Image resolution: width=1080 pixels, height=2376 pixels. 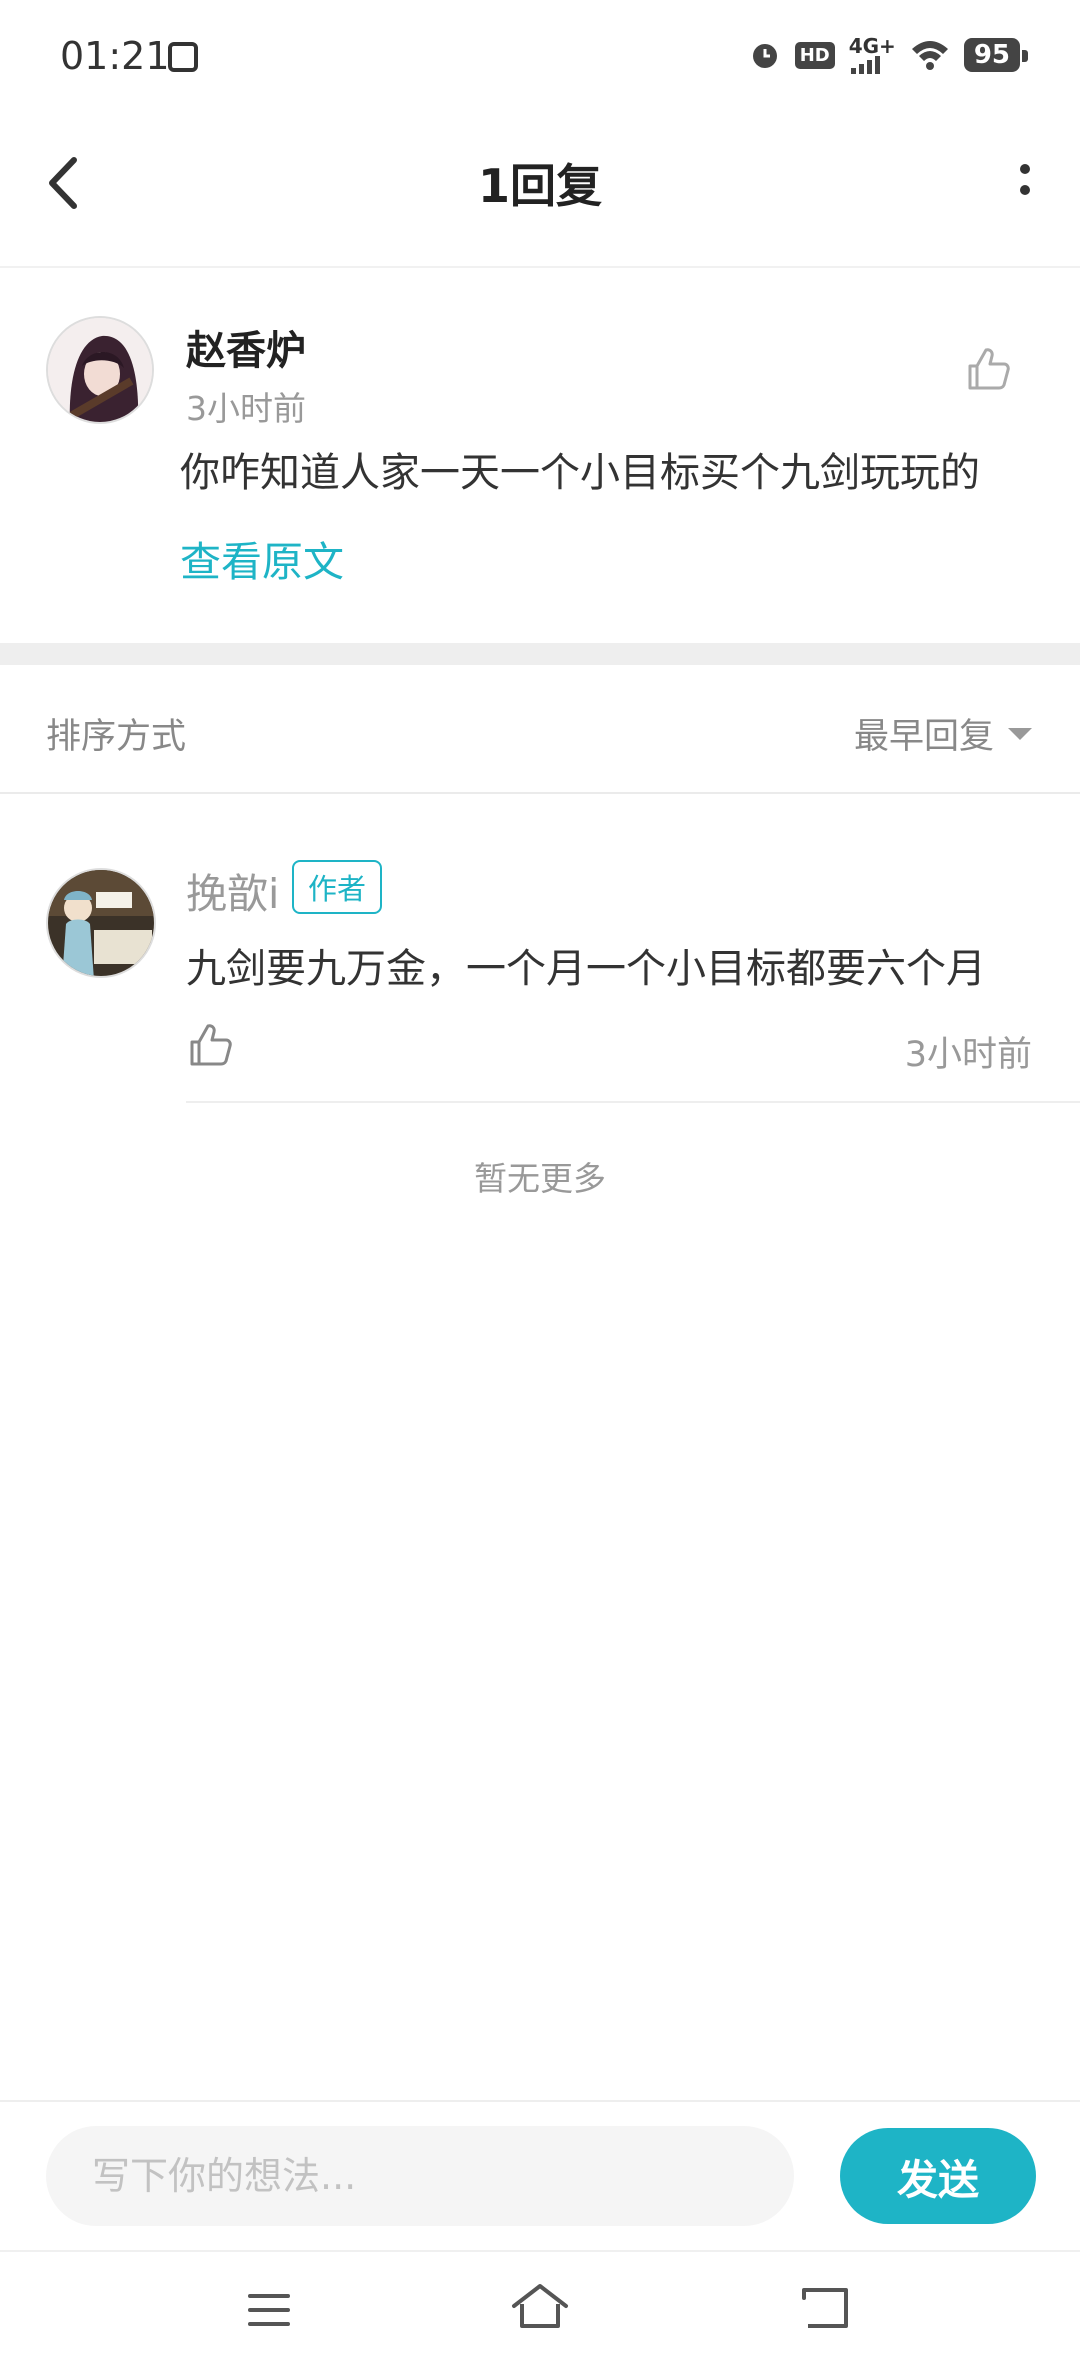 I want to click on send-button: 发送, so click(x=938, y=2176).